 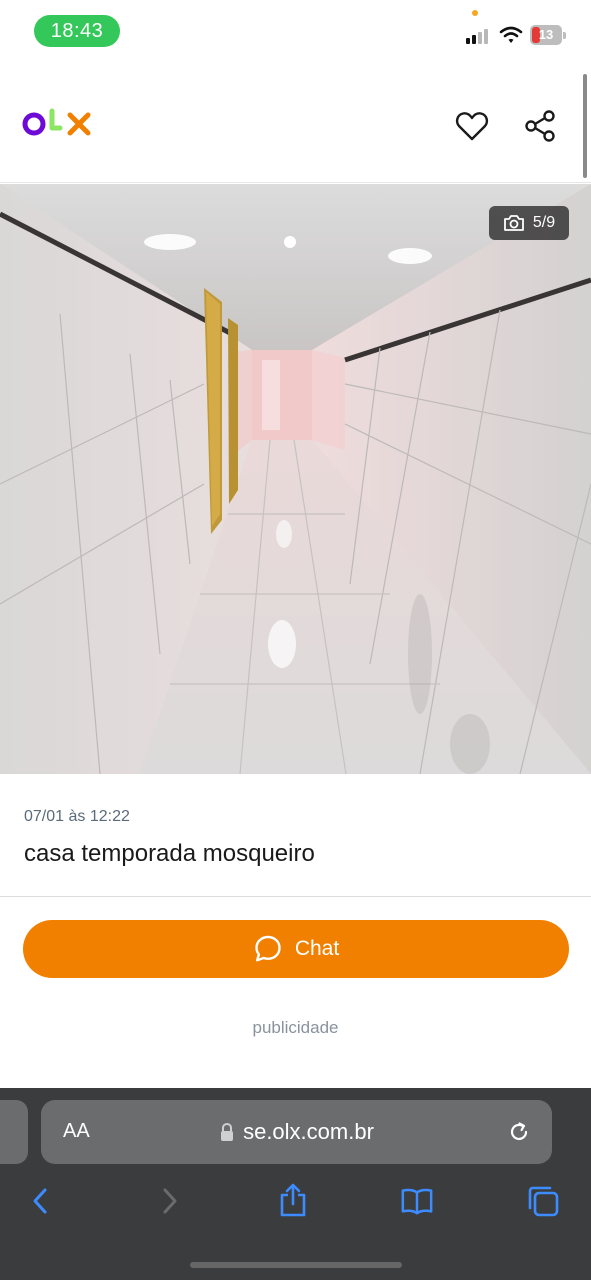 I want to click on text-size-button: AA, so click(x=76, y=1131).